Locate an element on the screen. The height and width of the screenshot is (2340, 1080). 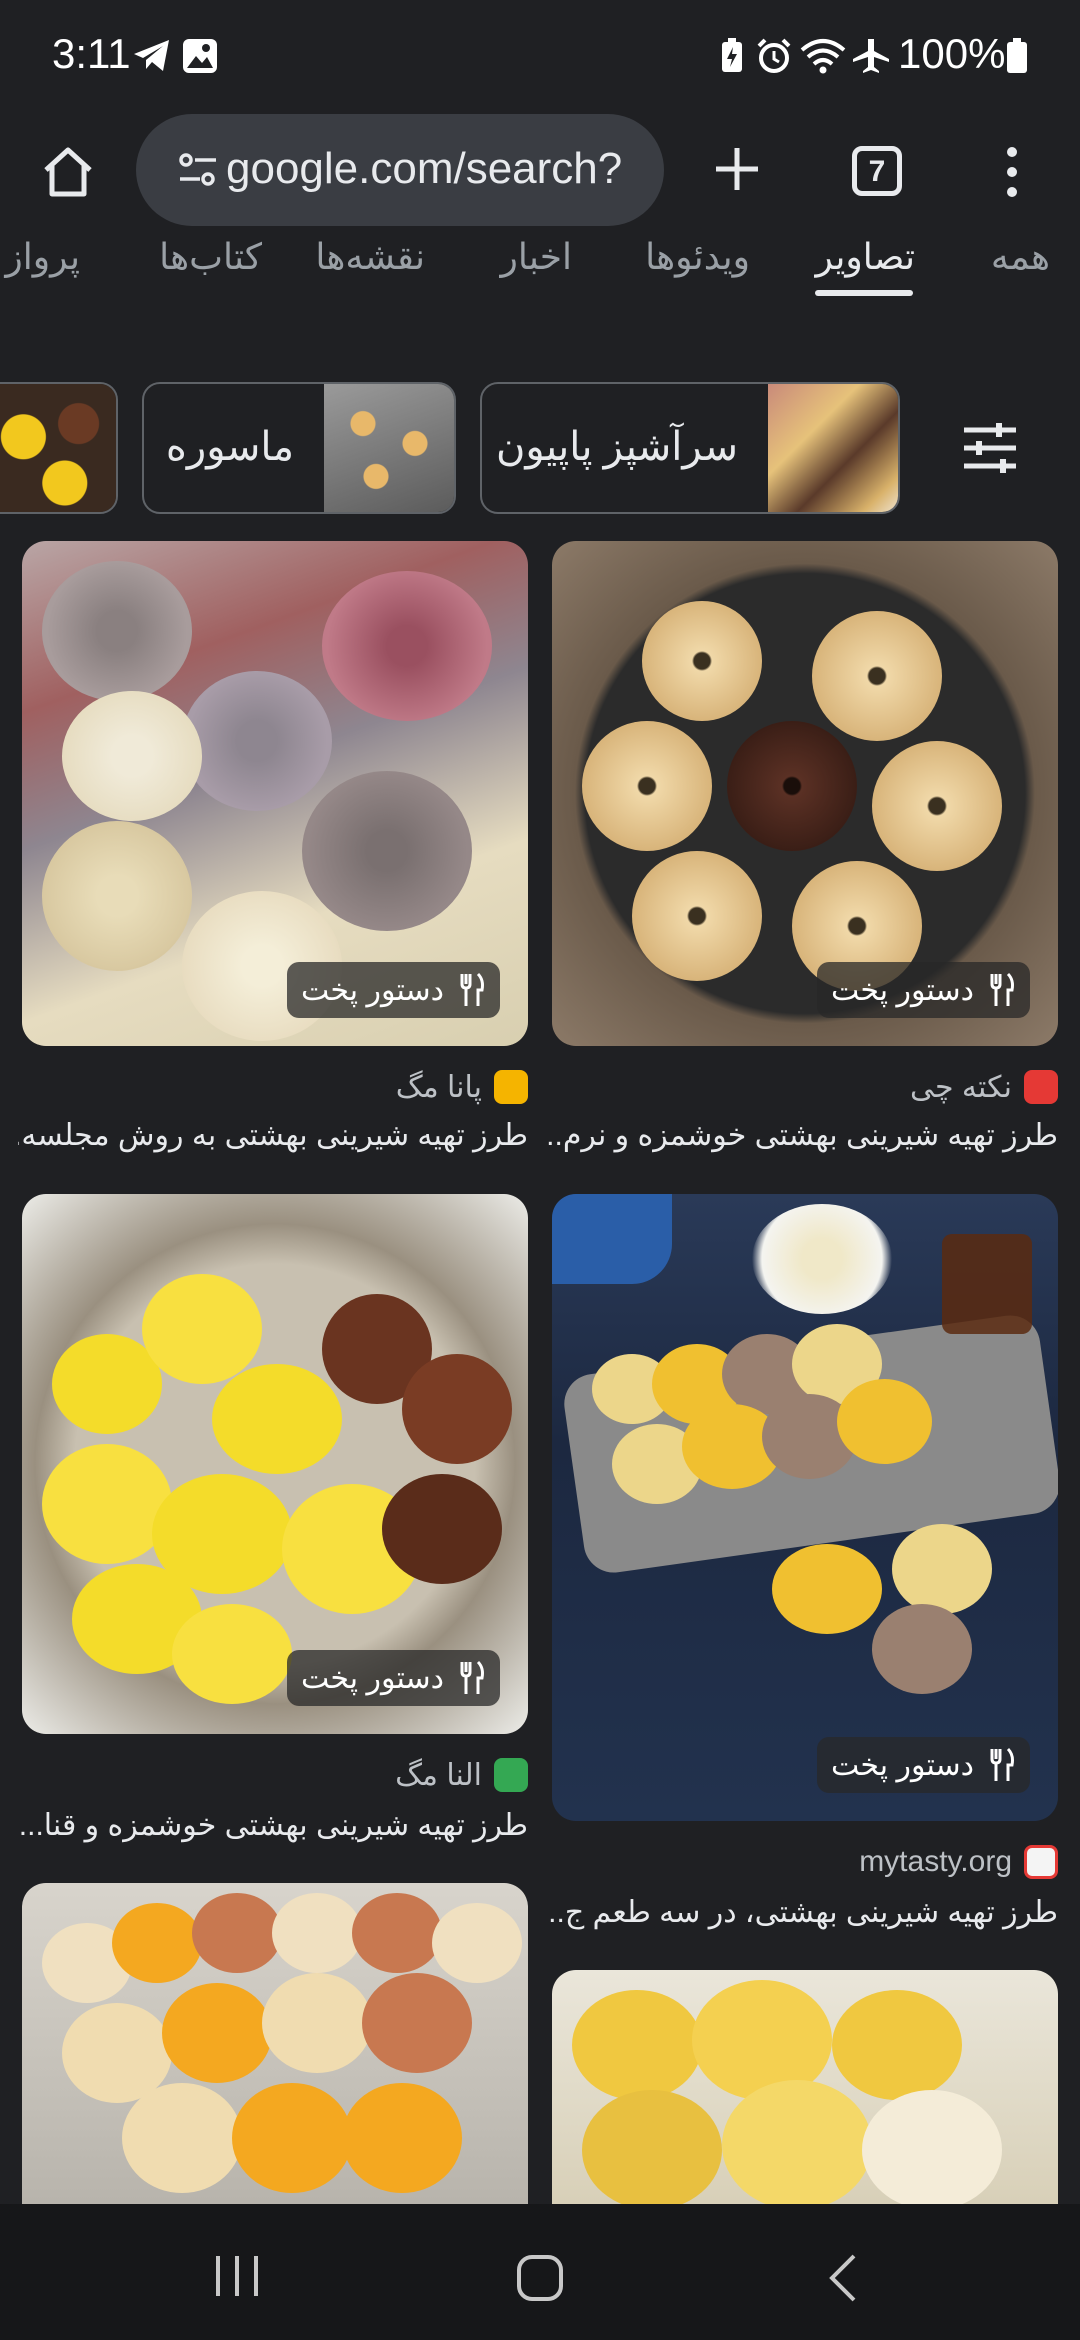
result-source: نکته چی is located at coordinates (961, 1087).